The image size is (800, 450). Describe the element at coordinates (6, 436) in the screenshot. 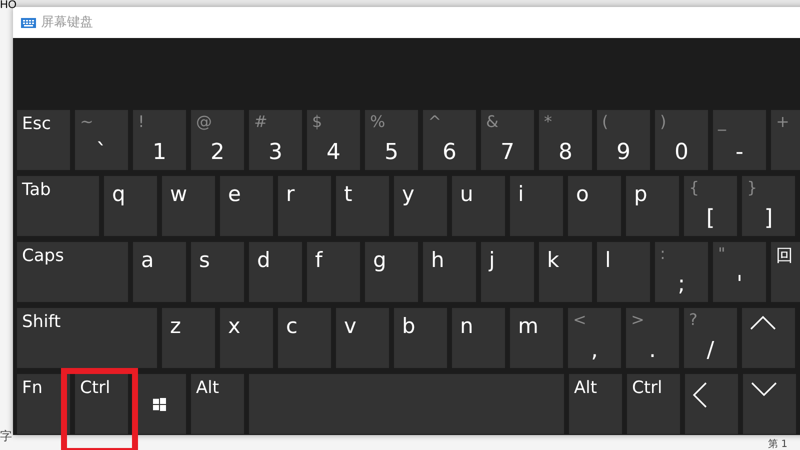

I see `background-text: 字` at that location.